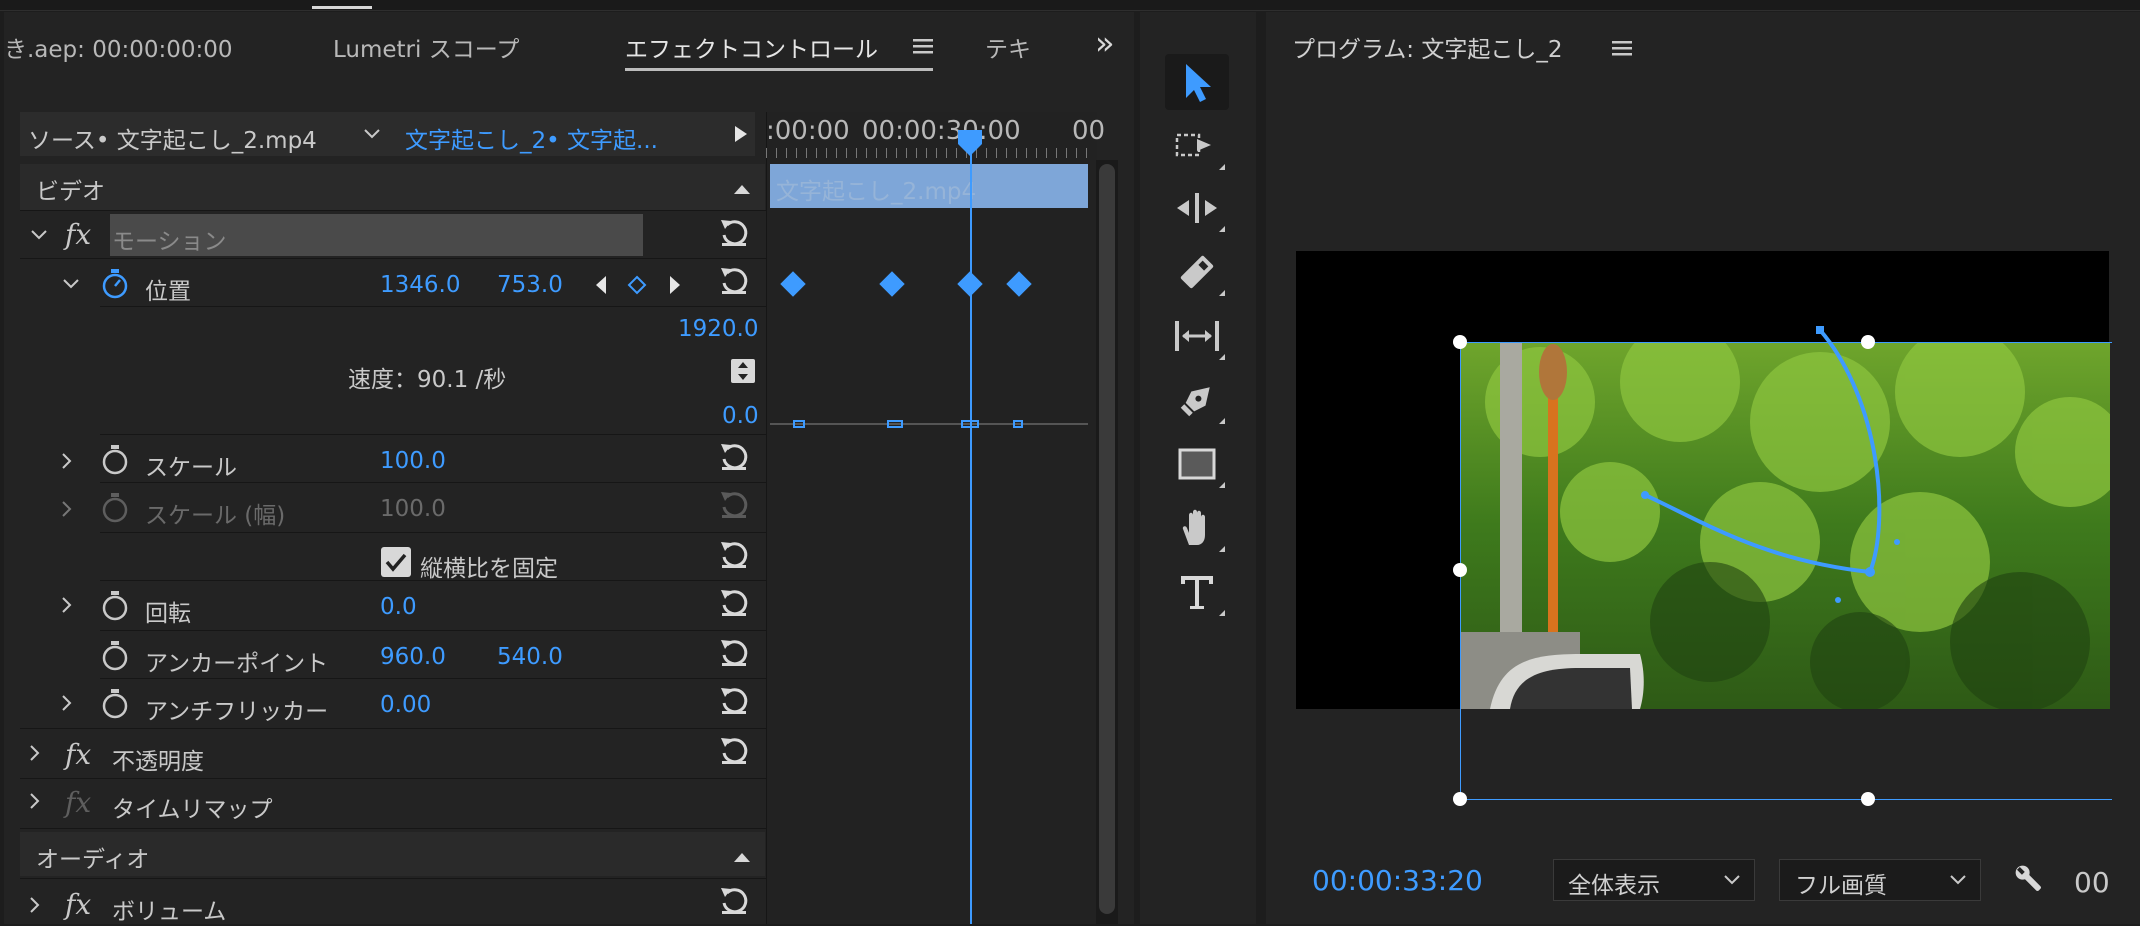  Describe the element at coordinates (71, 284) in the screenshot. I see `position-expand-chevron-icon` at that location.